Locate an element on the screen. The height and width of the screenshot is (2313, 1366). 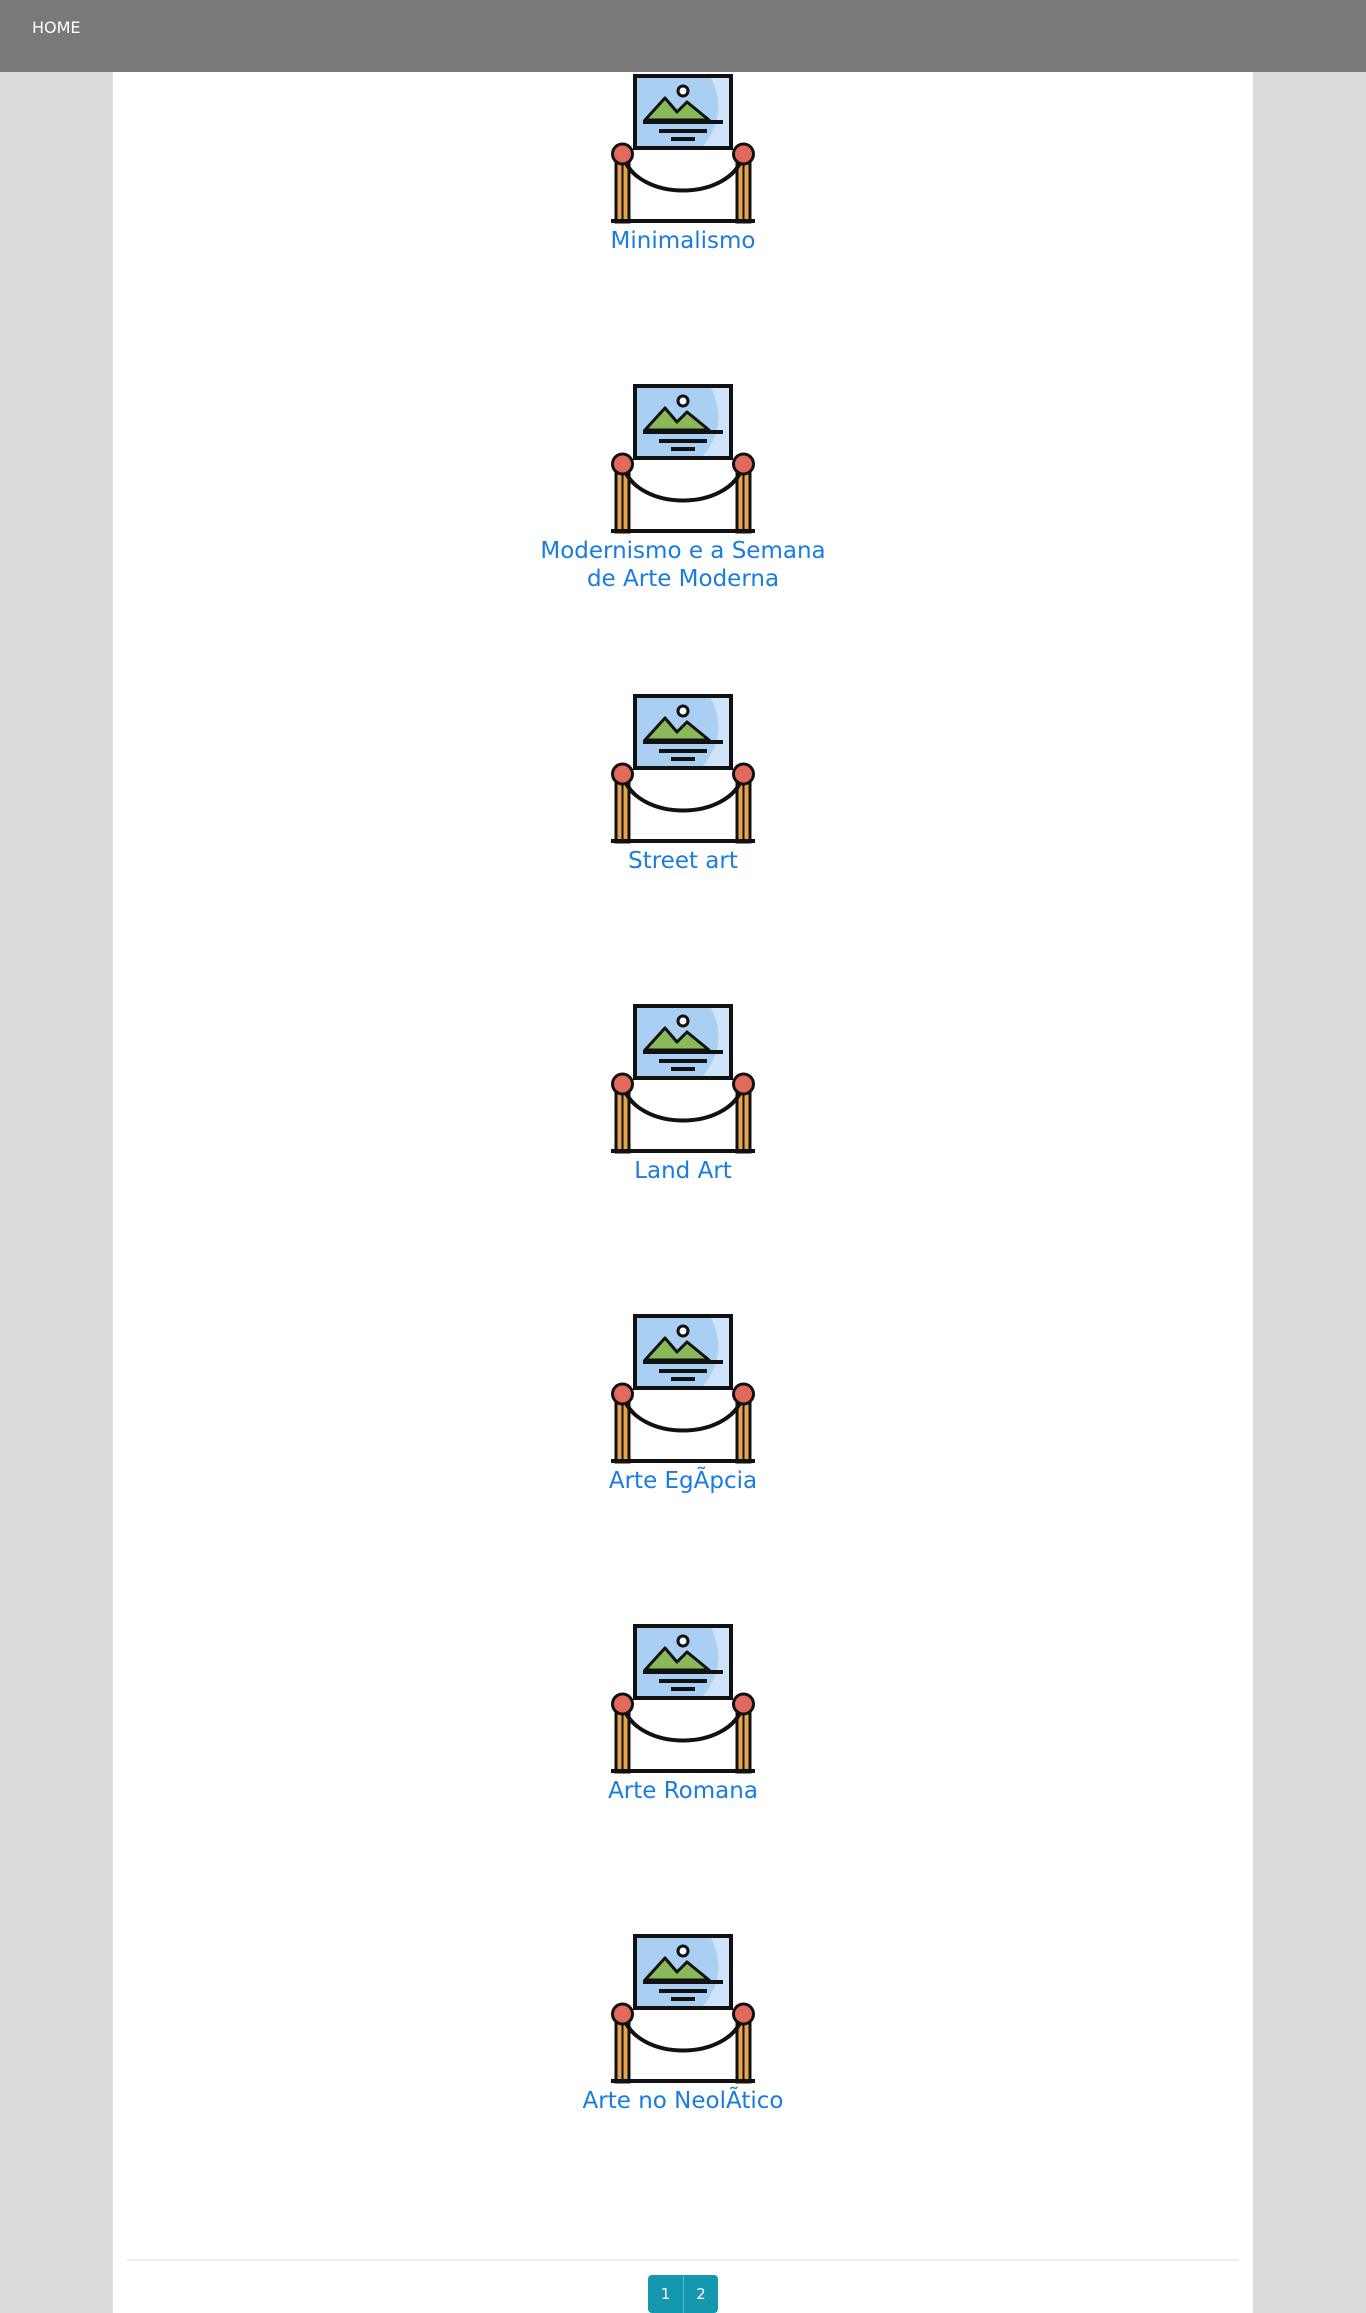
gallery-item-link: Street art is located at coordinates (683, 861).